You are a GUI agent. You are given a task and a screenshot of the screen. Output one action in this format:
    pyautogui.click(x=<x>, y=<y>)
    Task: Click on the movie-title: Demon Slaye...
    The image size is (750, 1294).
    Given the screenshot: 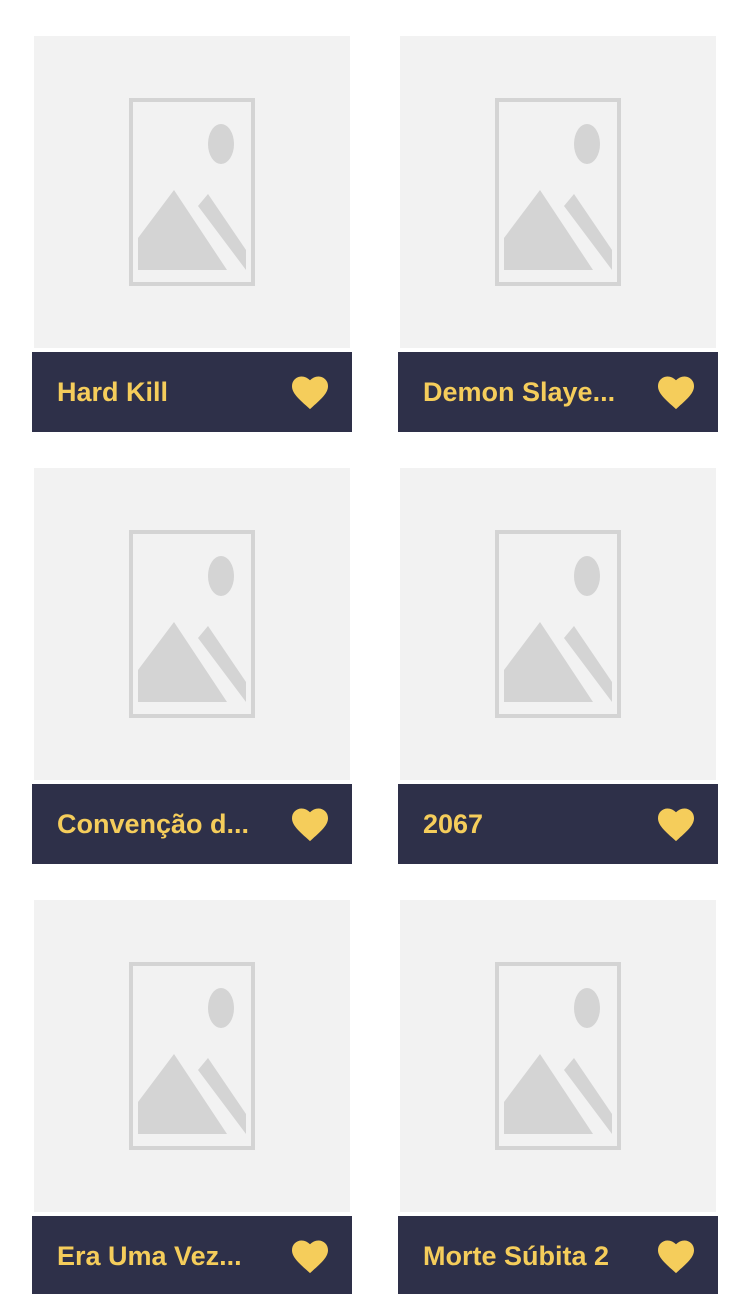 What is the action you would take?
    pyautogui.click(x=533, y=392)
    